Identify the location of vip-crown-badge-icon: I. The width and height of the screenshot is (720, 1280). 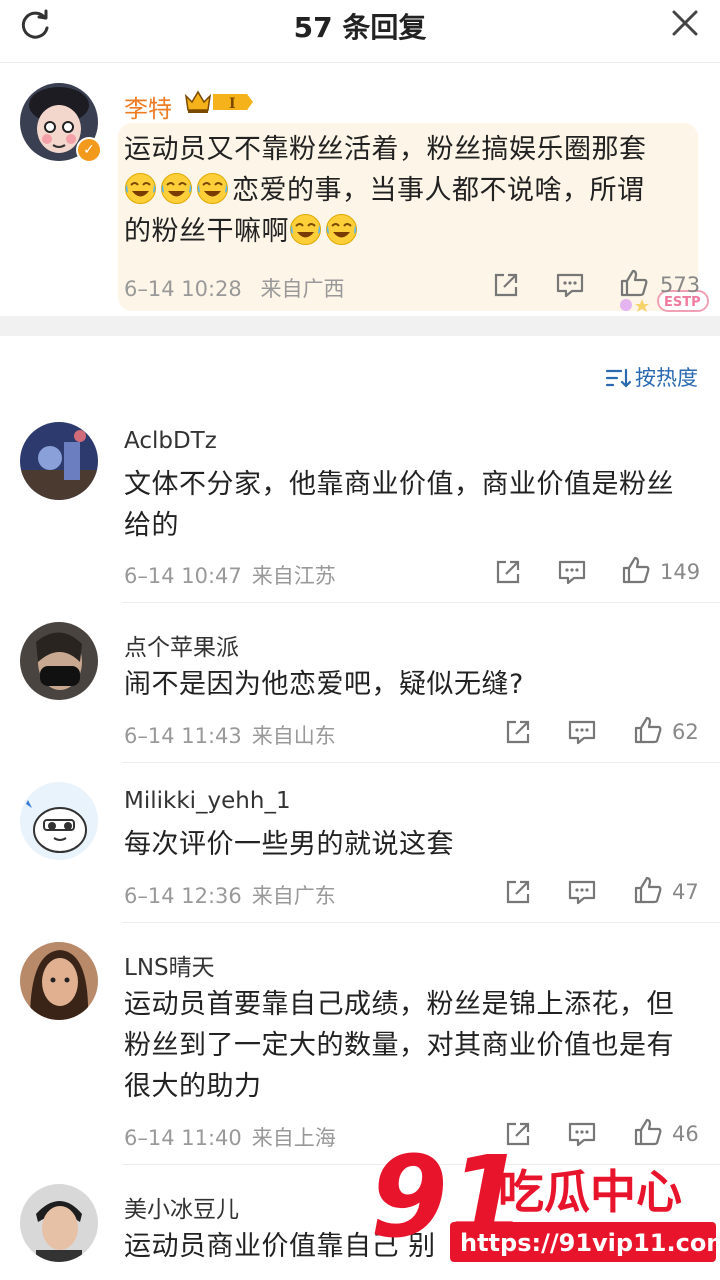
(218, 101).